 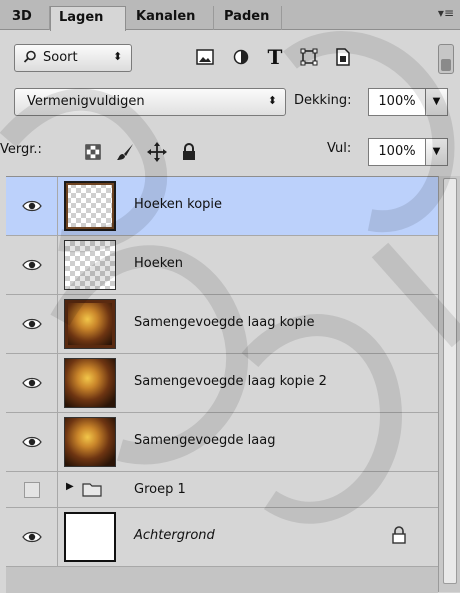 What do you see at coordinates (241, 57) in the screenshot?
I see `adjustment-filter-icon` at bounding box center [241, 57].